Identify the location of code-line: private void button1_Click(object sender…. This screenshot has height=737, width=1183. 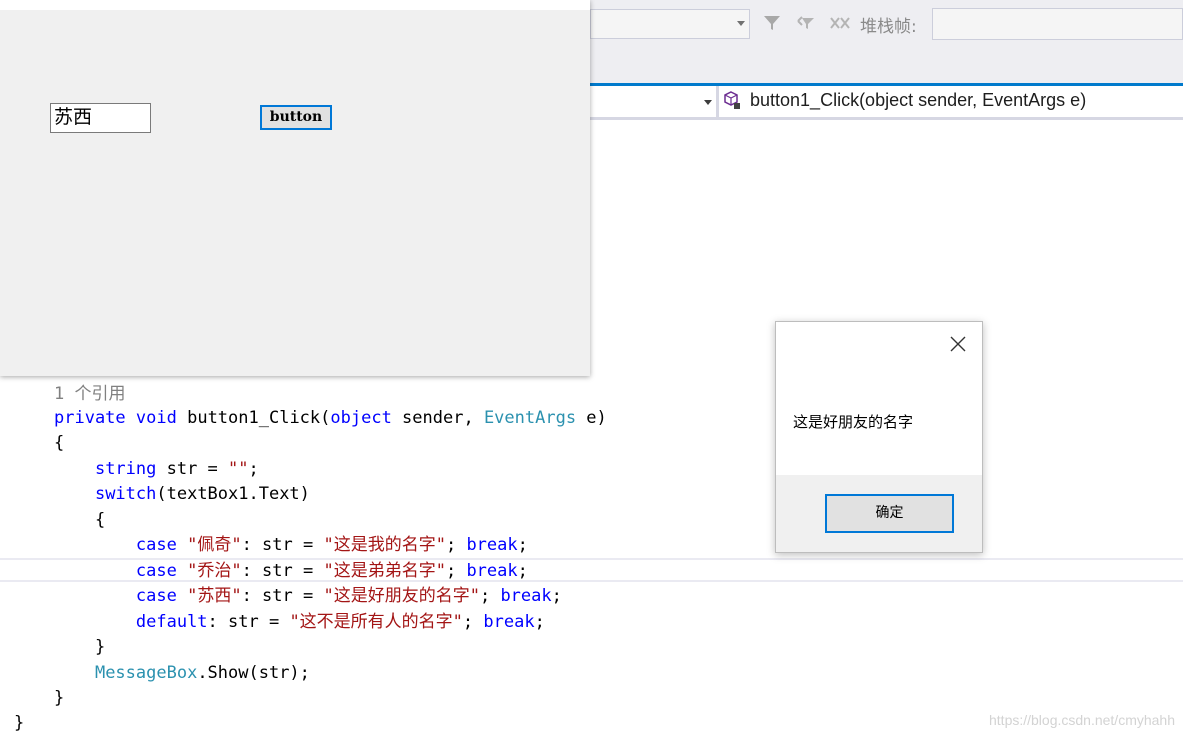
(330, 418).